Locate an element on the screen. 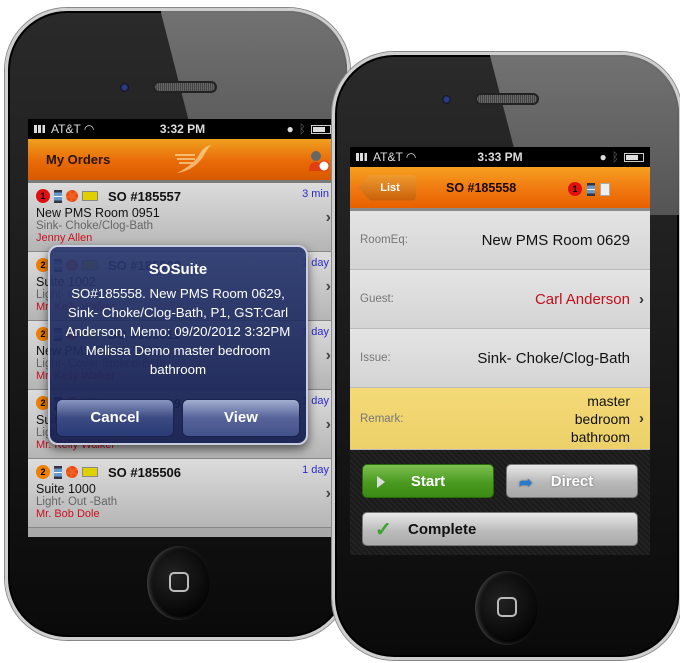  order-room: New PMS Room 0951 is located at coordinates (98, 213).